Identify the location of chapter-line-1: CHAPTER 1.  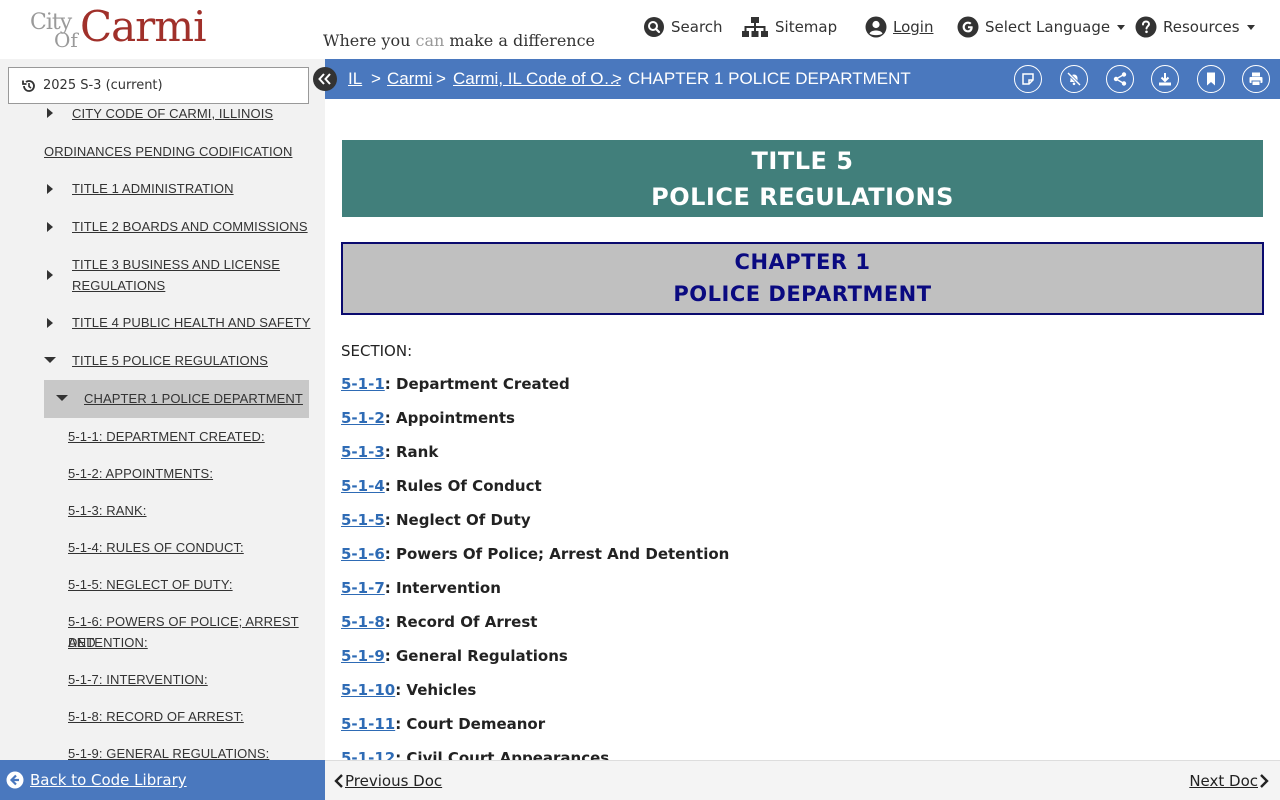
(802, 262).